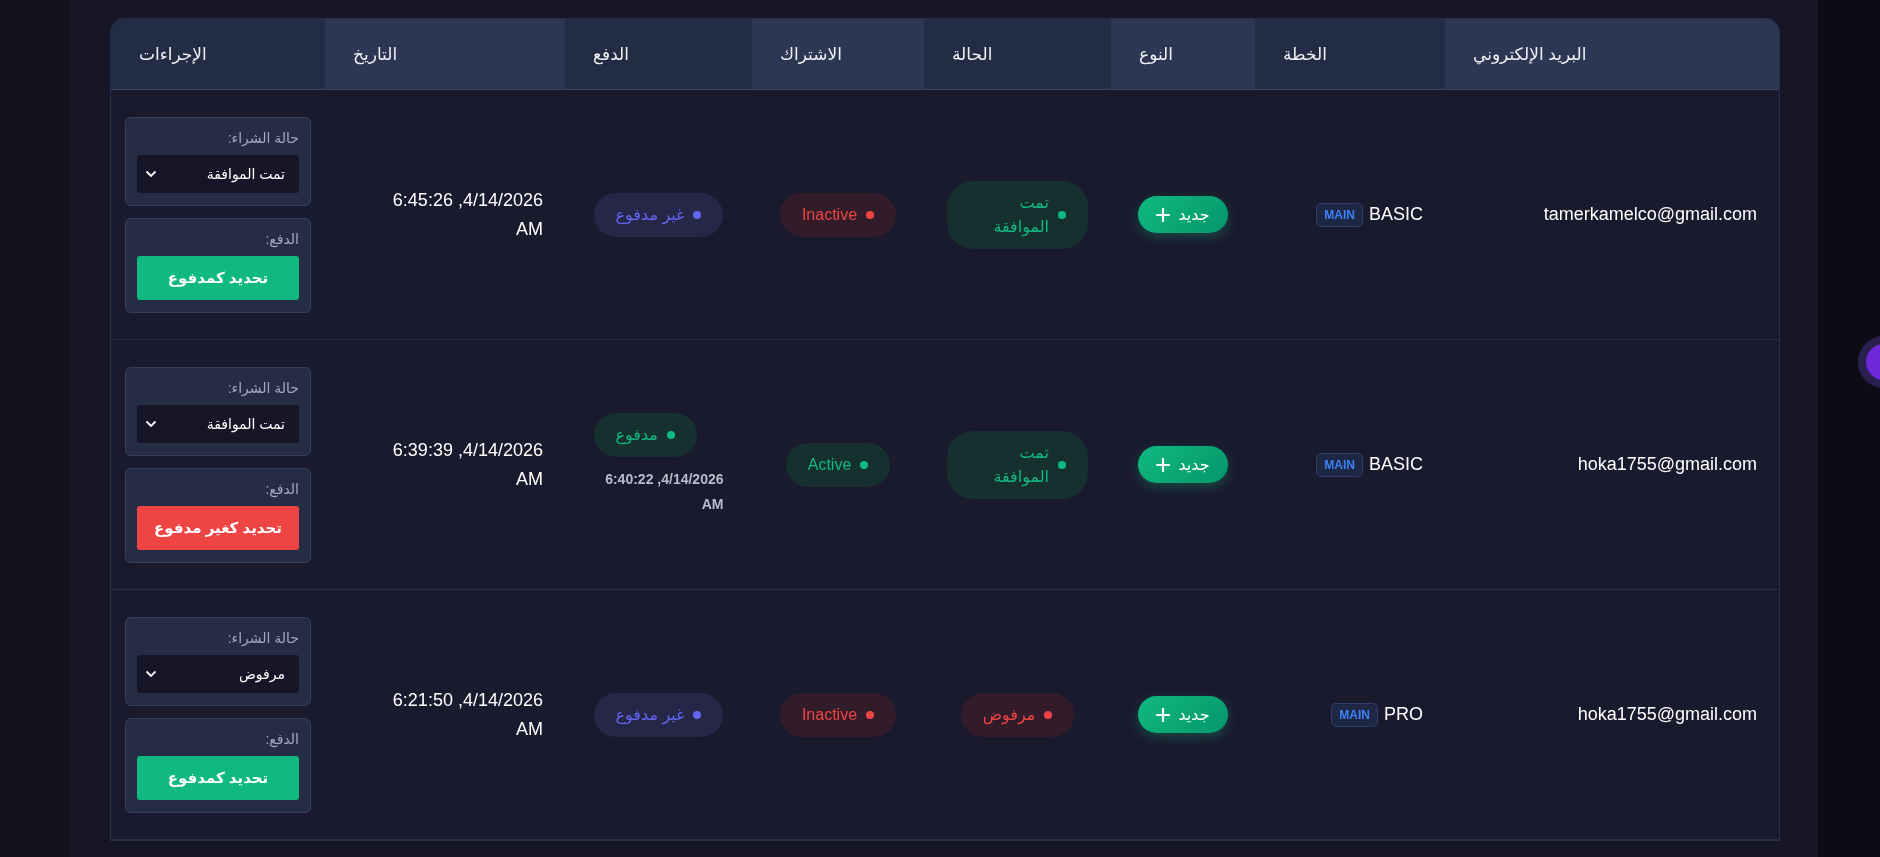 This screenshot has height=857, width=1880. Describe the element at coordinates (1403, 714) in the screenshot. I see `plan-name: PRO` at that location.